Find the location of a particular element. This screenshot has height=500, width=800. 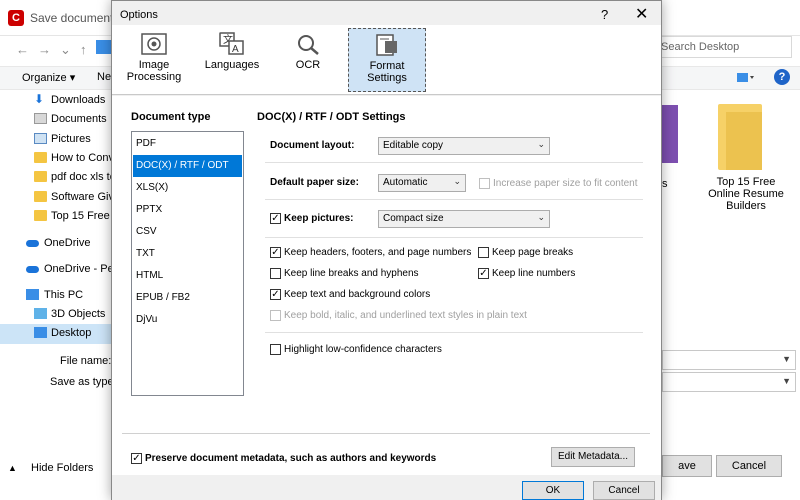

doc-type-pptx: PPTX is located at coordinates (187, 210).